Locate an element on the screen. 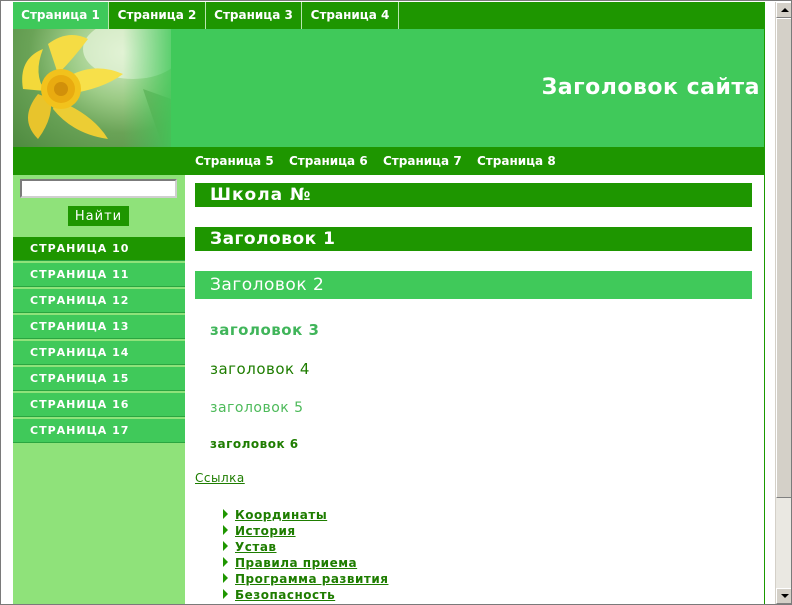  sub-nav-page-6: Страница 6 is located at coordinates (328, 161).